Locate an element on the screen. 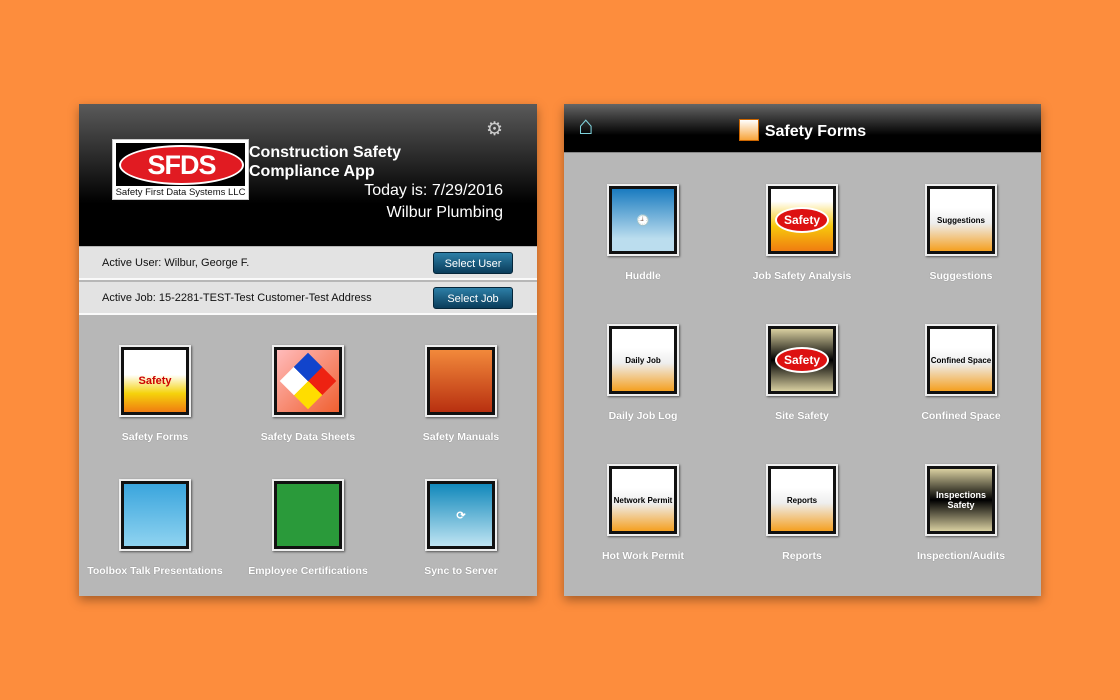  sync-computer-icon: ⟳ is located at coordinates (461, 515).